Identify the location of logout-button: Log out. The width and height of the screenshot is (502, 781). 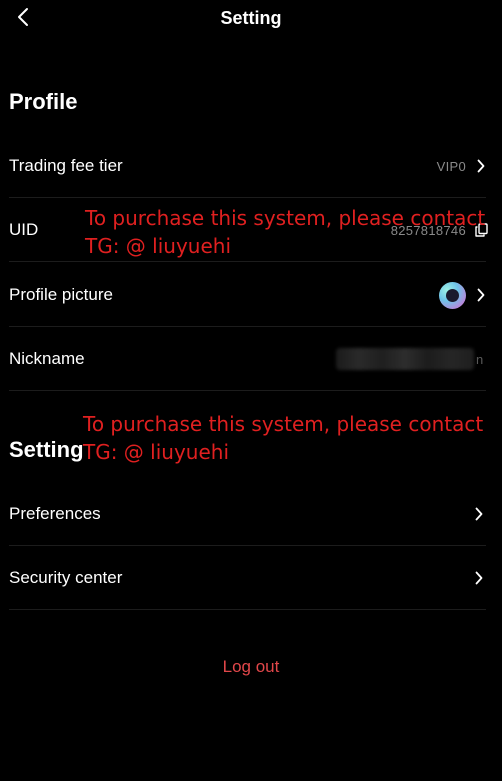
(251, 667).